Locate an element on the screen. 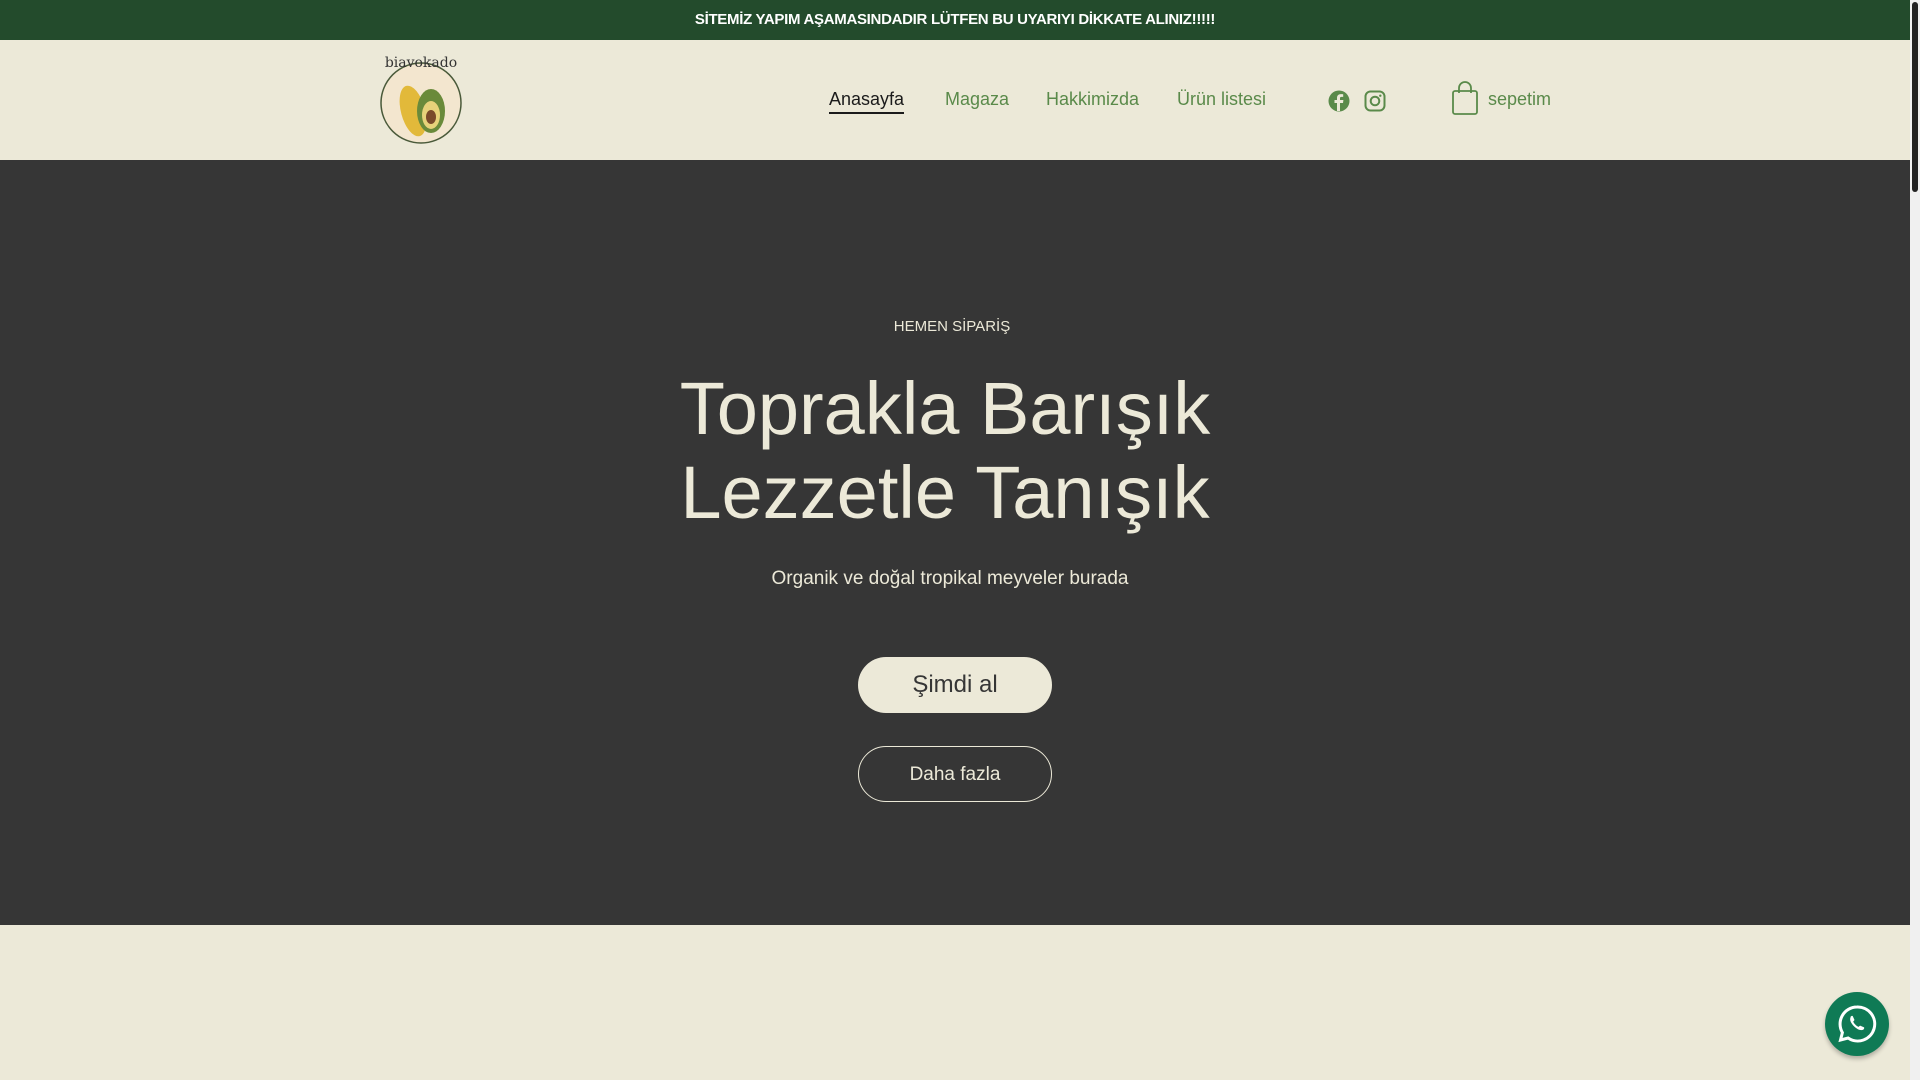 Image resolution: width=1920 pixels, height=1080 pixels. nav-hakkimizda: Hakkimizda is located at coordinates (1092, 99).